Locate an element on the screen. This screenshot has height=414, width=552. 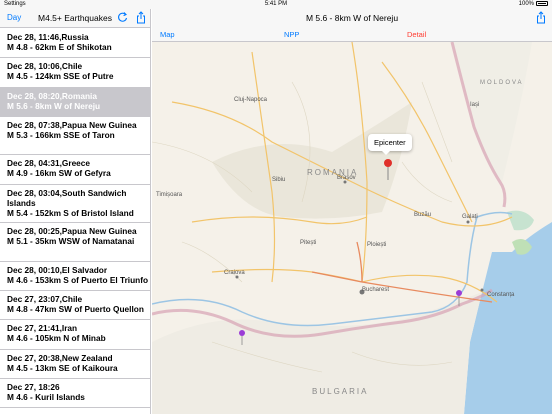
list-item-title: Dec 27, 18:26 is located at coordinates (33, 386).